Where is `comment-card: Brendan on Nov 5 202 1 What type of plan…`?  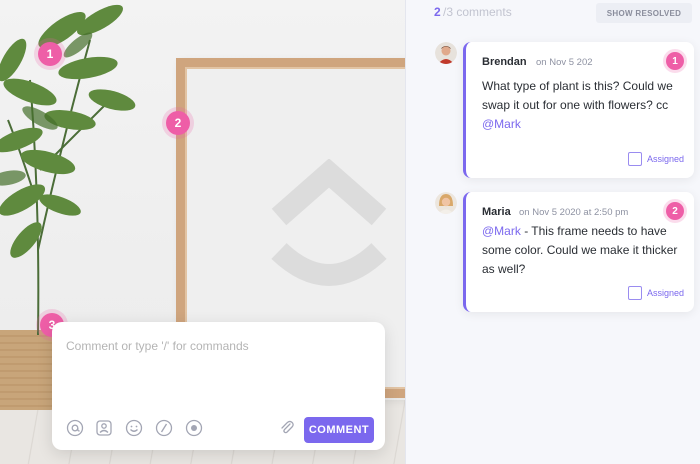
comment-card: Brendan on Nov 5 202 1 What type of plan… is located at coordinates (578, 110).